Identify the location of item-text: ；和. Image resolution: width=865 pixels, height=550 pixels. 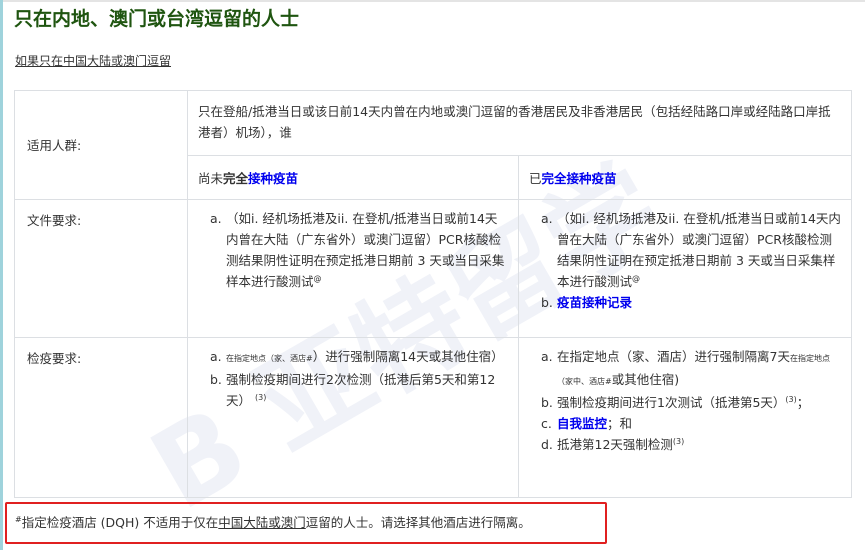
(620, 423).